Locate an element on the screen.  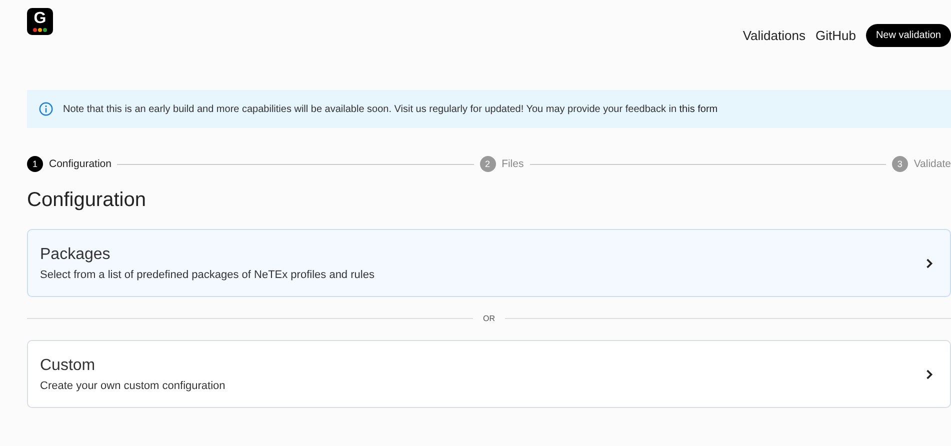
nav-link: GitHub is located at coordinates (835, 35).